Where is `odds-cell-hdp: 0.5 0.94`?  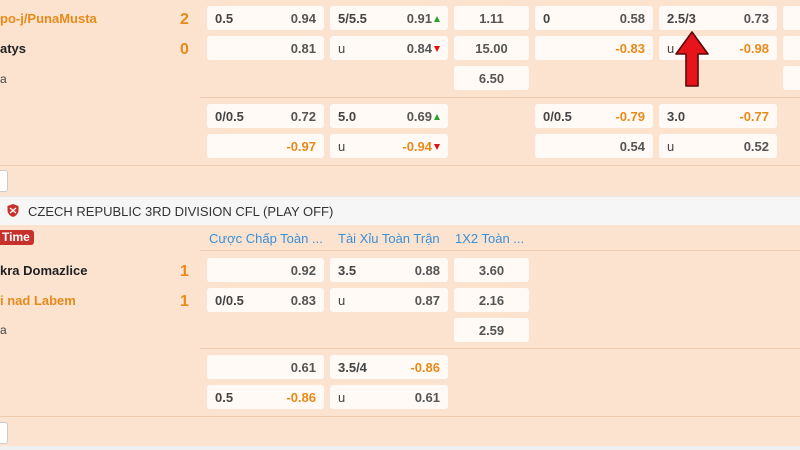
odds-cell-hdp: 0.5 0.94 is located at coordinates (265, 18).